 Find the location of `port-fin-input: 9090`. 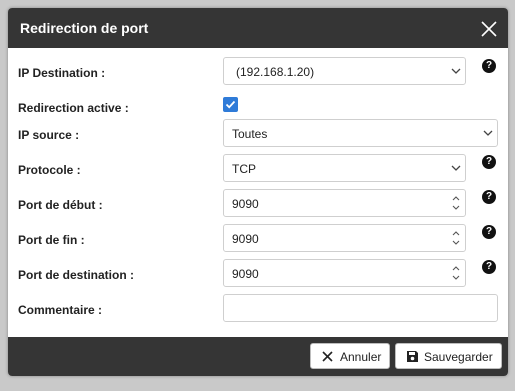

port-fin-input: 9090 is located at coordinates (344, 238).